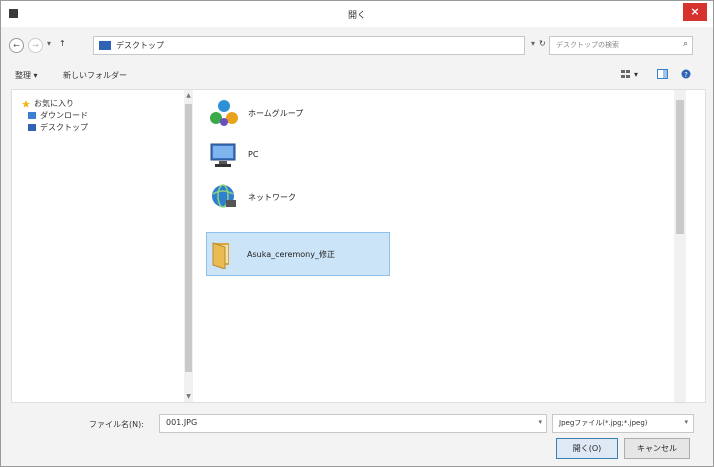 This screenshot has width=714, height=467. What do you see at coordinates (54, 103) in the screenshot?
I see `sidebar-item-label: お気に入り` at bounding box center [54, 103].